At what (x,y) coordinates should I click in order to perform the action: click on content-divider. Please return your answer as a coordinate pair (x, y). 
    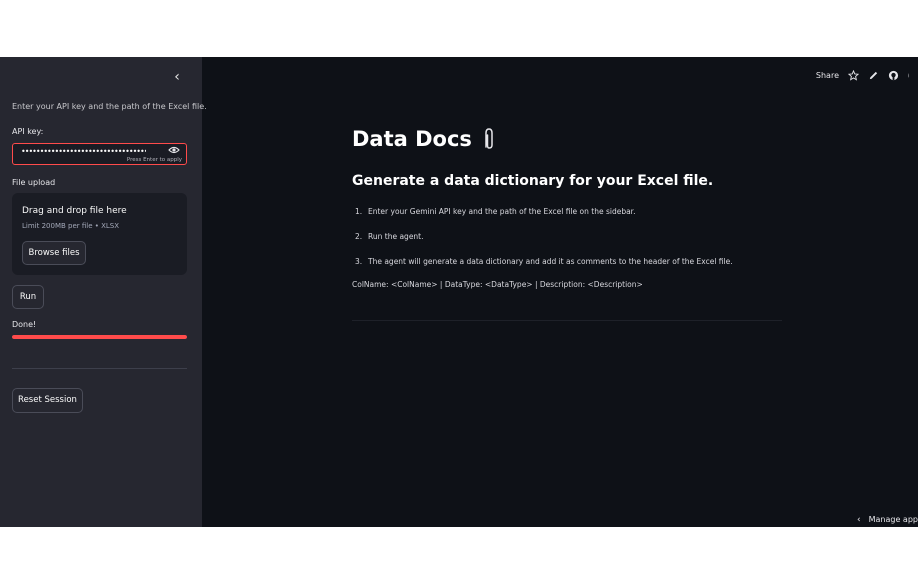
    Looking at the image, I should click on (567, 320).